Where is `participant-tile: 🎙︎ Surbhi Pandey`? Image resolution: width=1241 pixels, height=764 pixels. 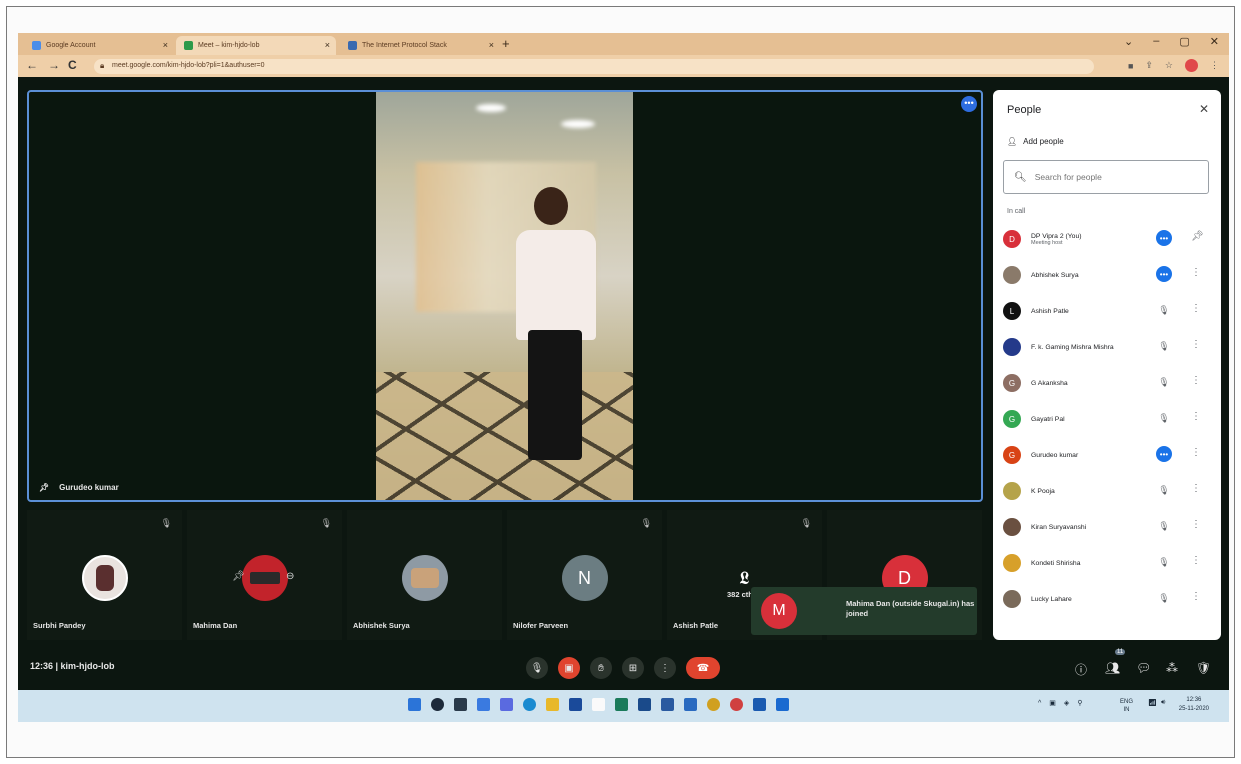 participant-tile: 🎙︎ Surbhi Pandey is located at coordinates (104, 575).